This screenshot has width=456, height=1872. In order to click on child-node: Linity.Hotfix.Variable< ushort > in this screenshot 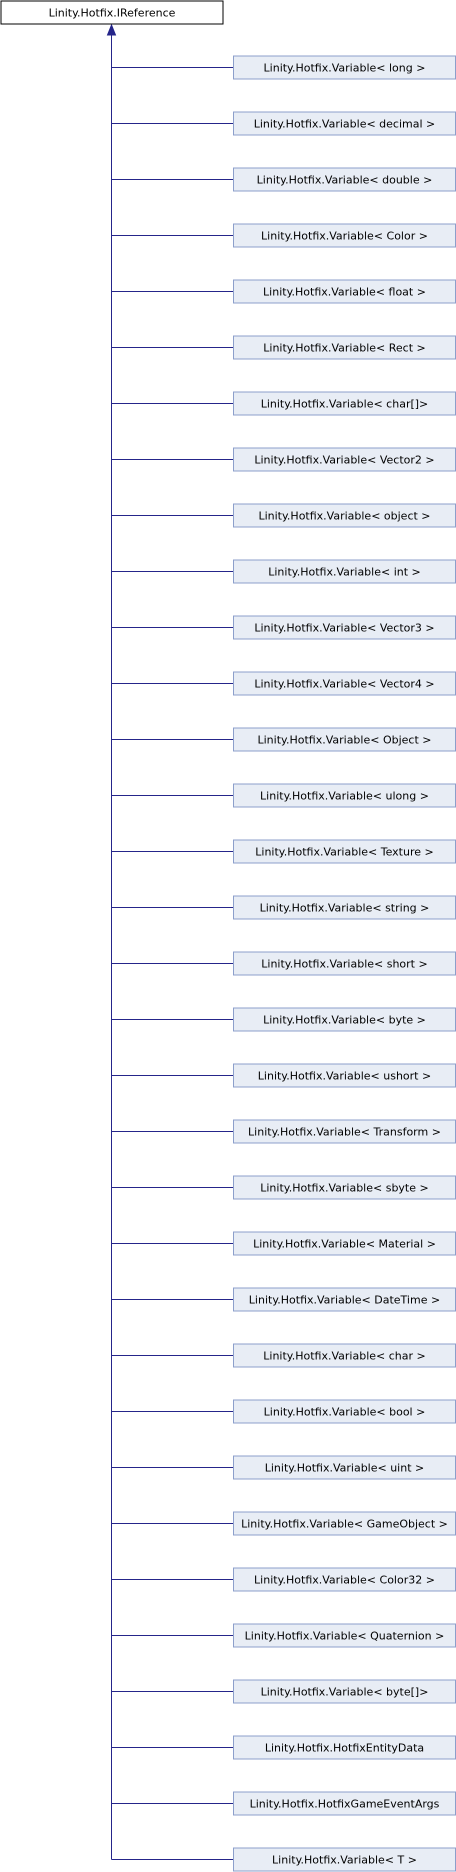, I will do `click(344, 1075)`.